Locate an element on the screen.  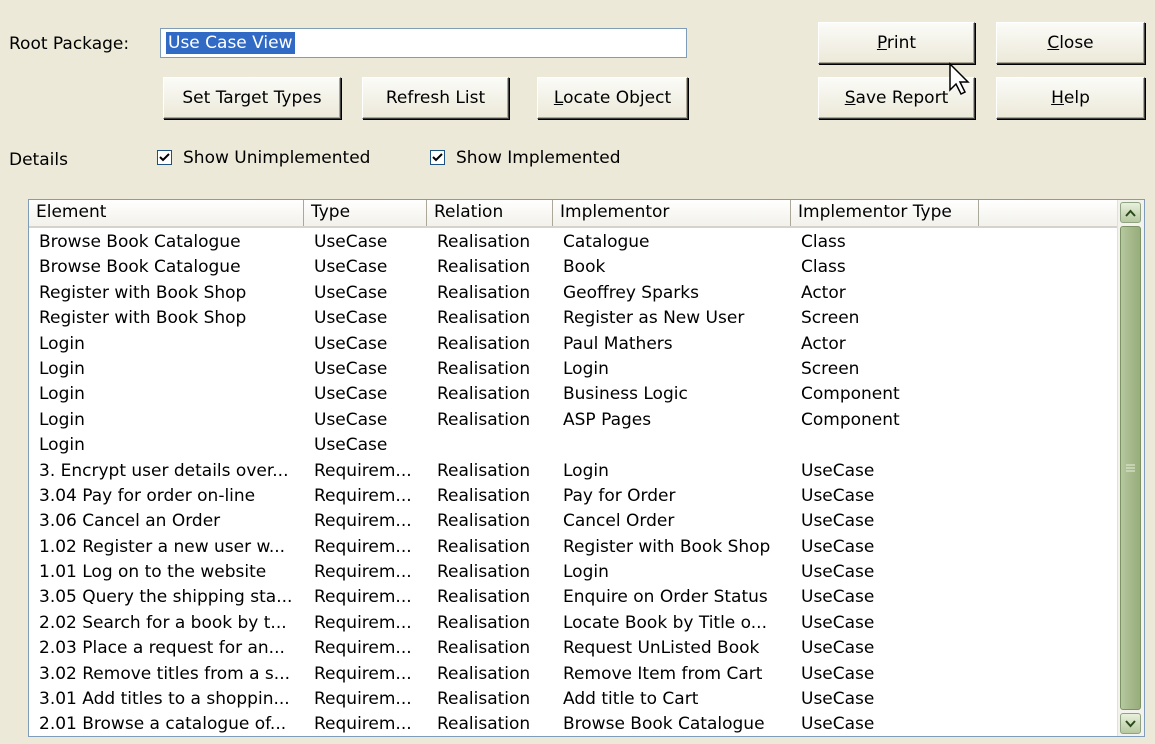
scroll-up-arrow-icon is located at coordinates (1130, 213).